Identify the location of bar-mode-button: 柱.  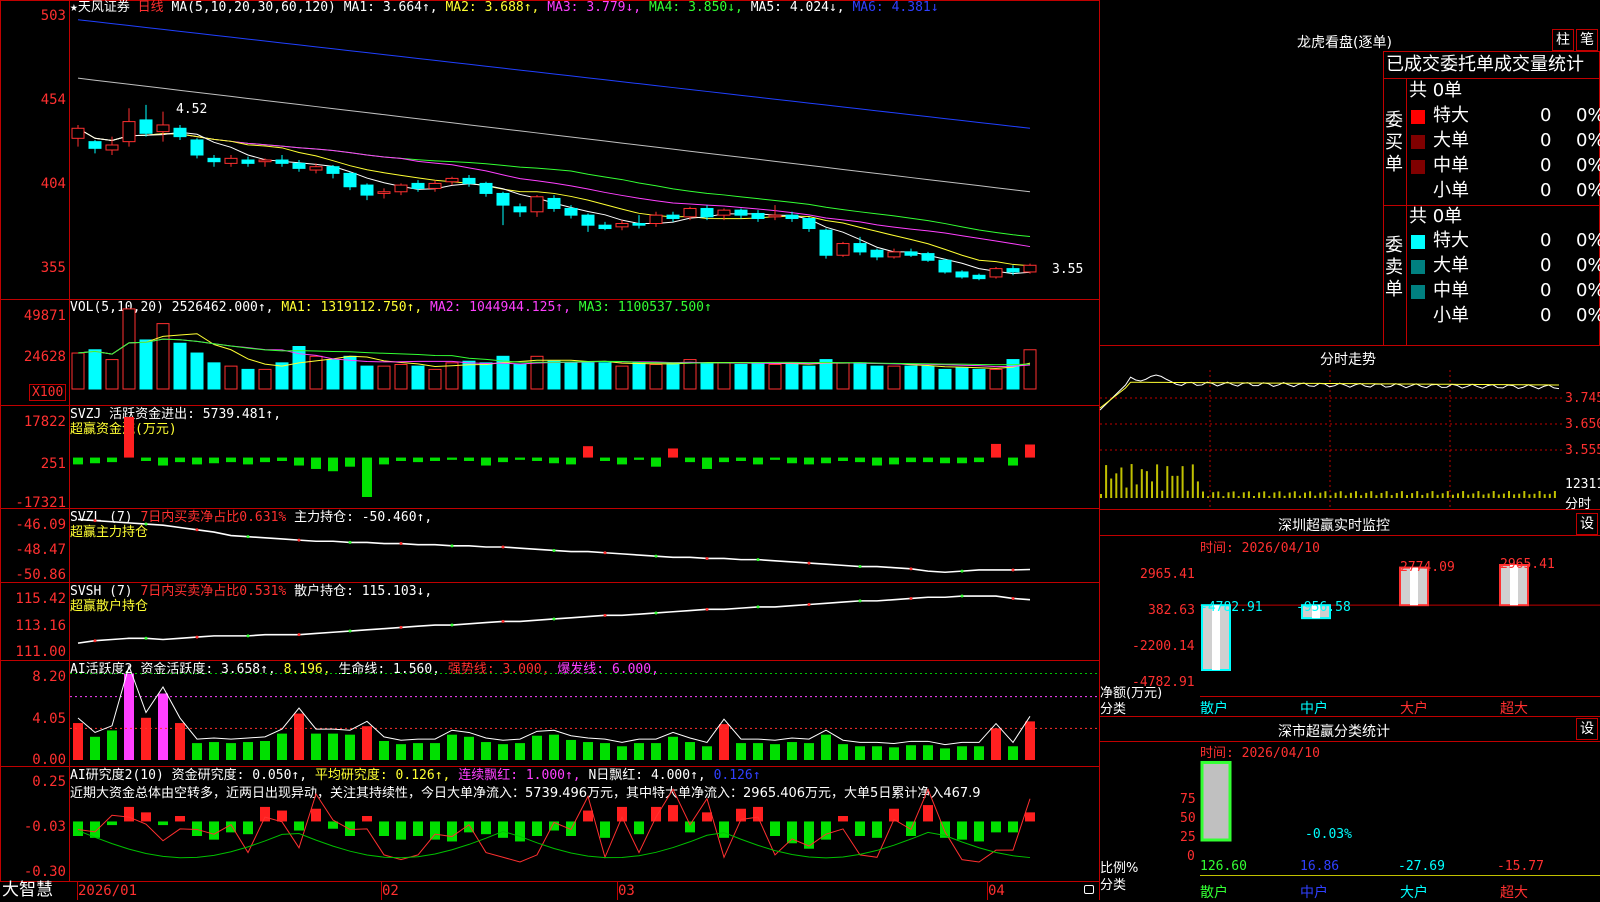
(1563, 40).